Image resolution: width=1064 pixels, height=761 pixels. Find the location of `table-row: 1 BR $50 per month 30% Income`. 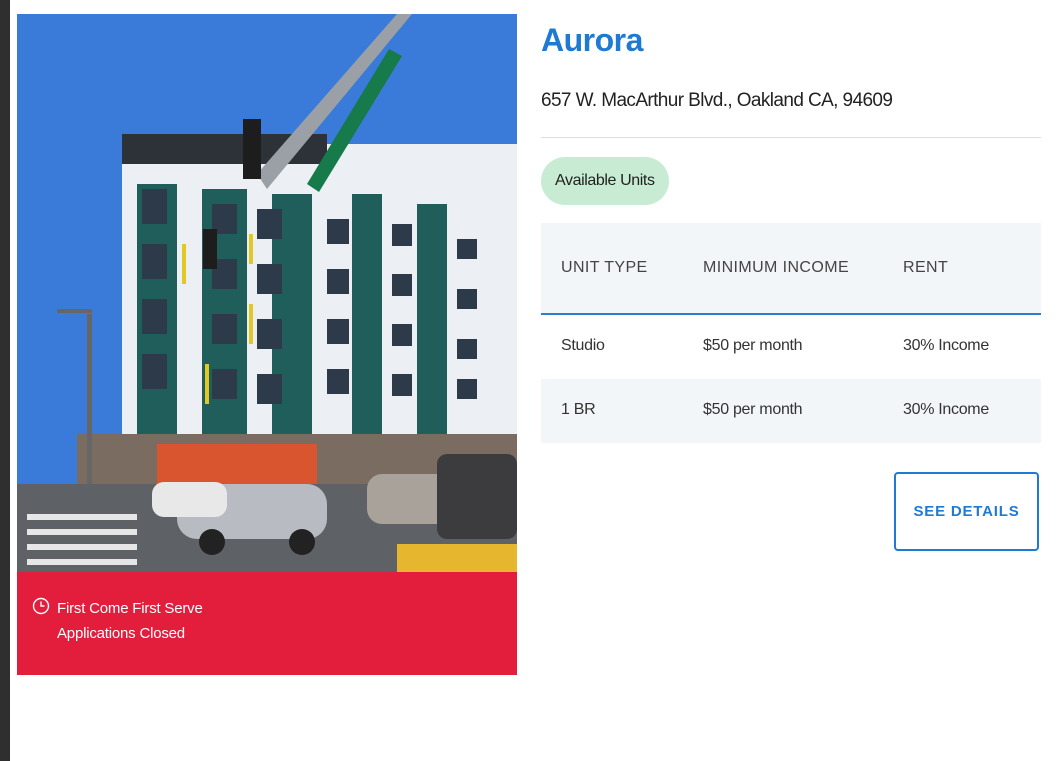

table-row: 1 BR $50 per month 30% Income is located at coordinates (791, 411).